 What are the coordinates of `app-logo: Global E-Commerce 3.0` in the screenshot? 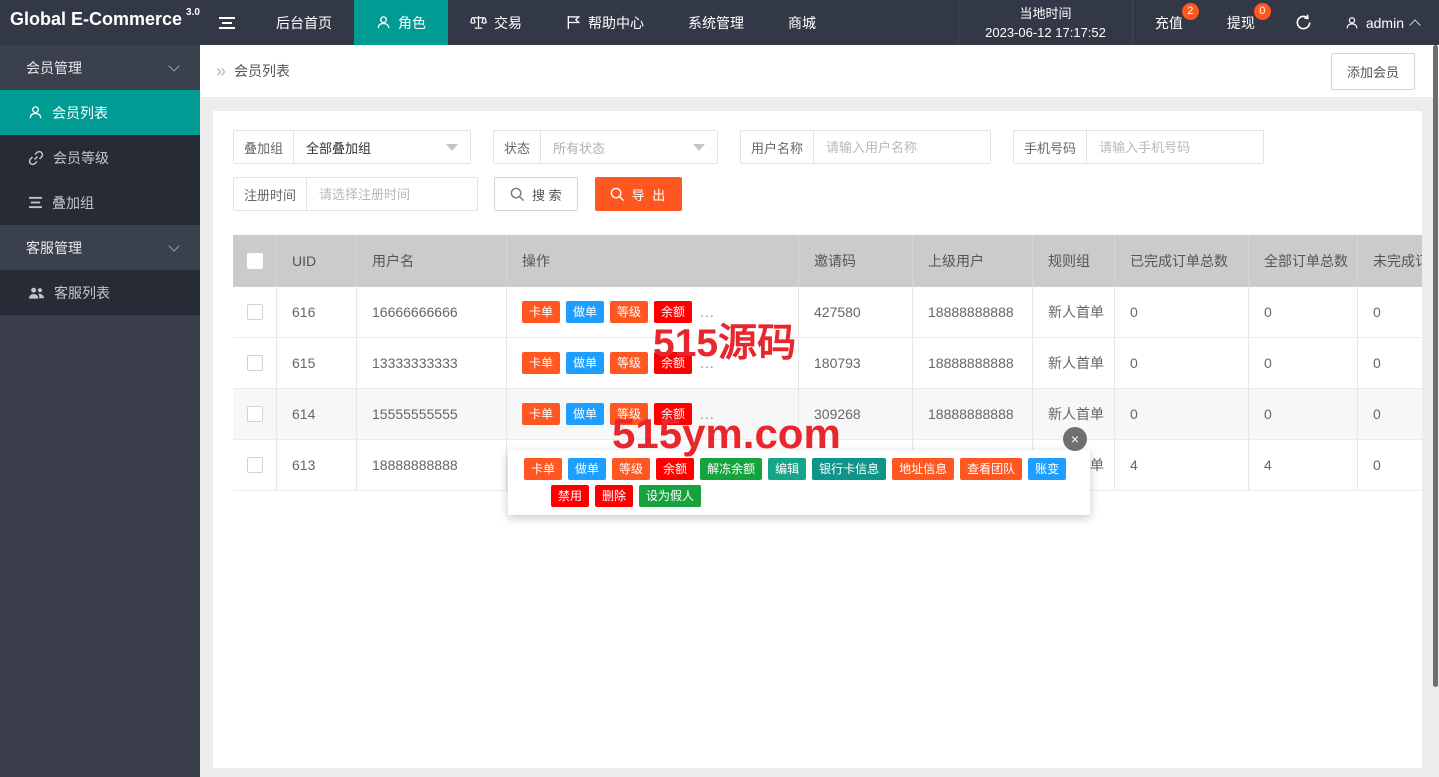 It's located at (100, 22).